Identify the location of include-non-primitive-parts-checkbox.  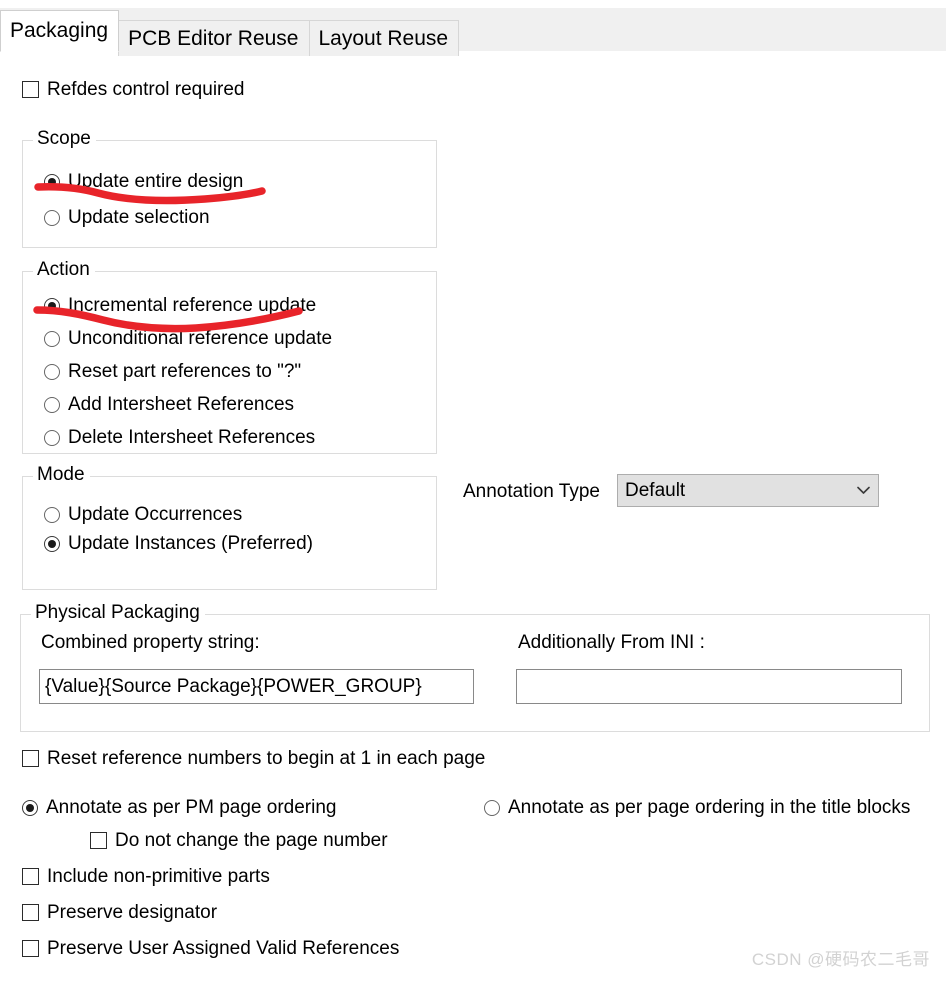
(30, 876).